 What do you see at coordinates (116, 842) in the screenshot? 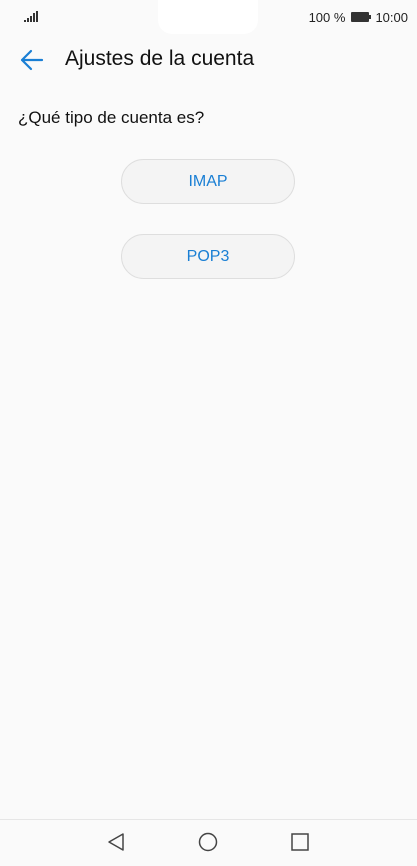
I see `nav-back-icon` at bounding box center [116, 842].